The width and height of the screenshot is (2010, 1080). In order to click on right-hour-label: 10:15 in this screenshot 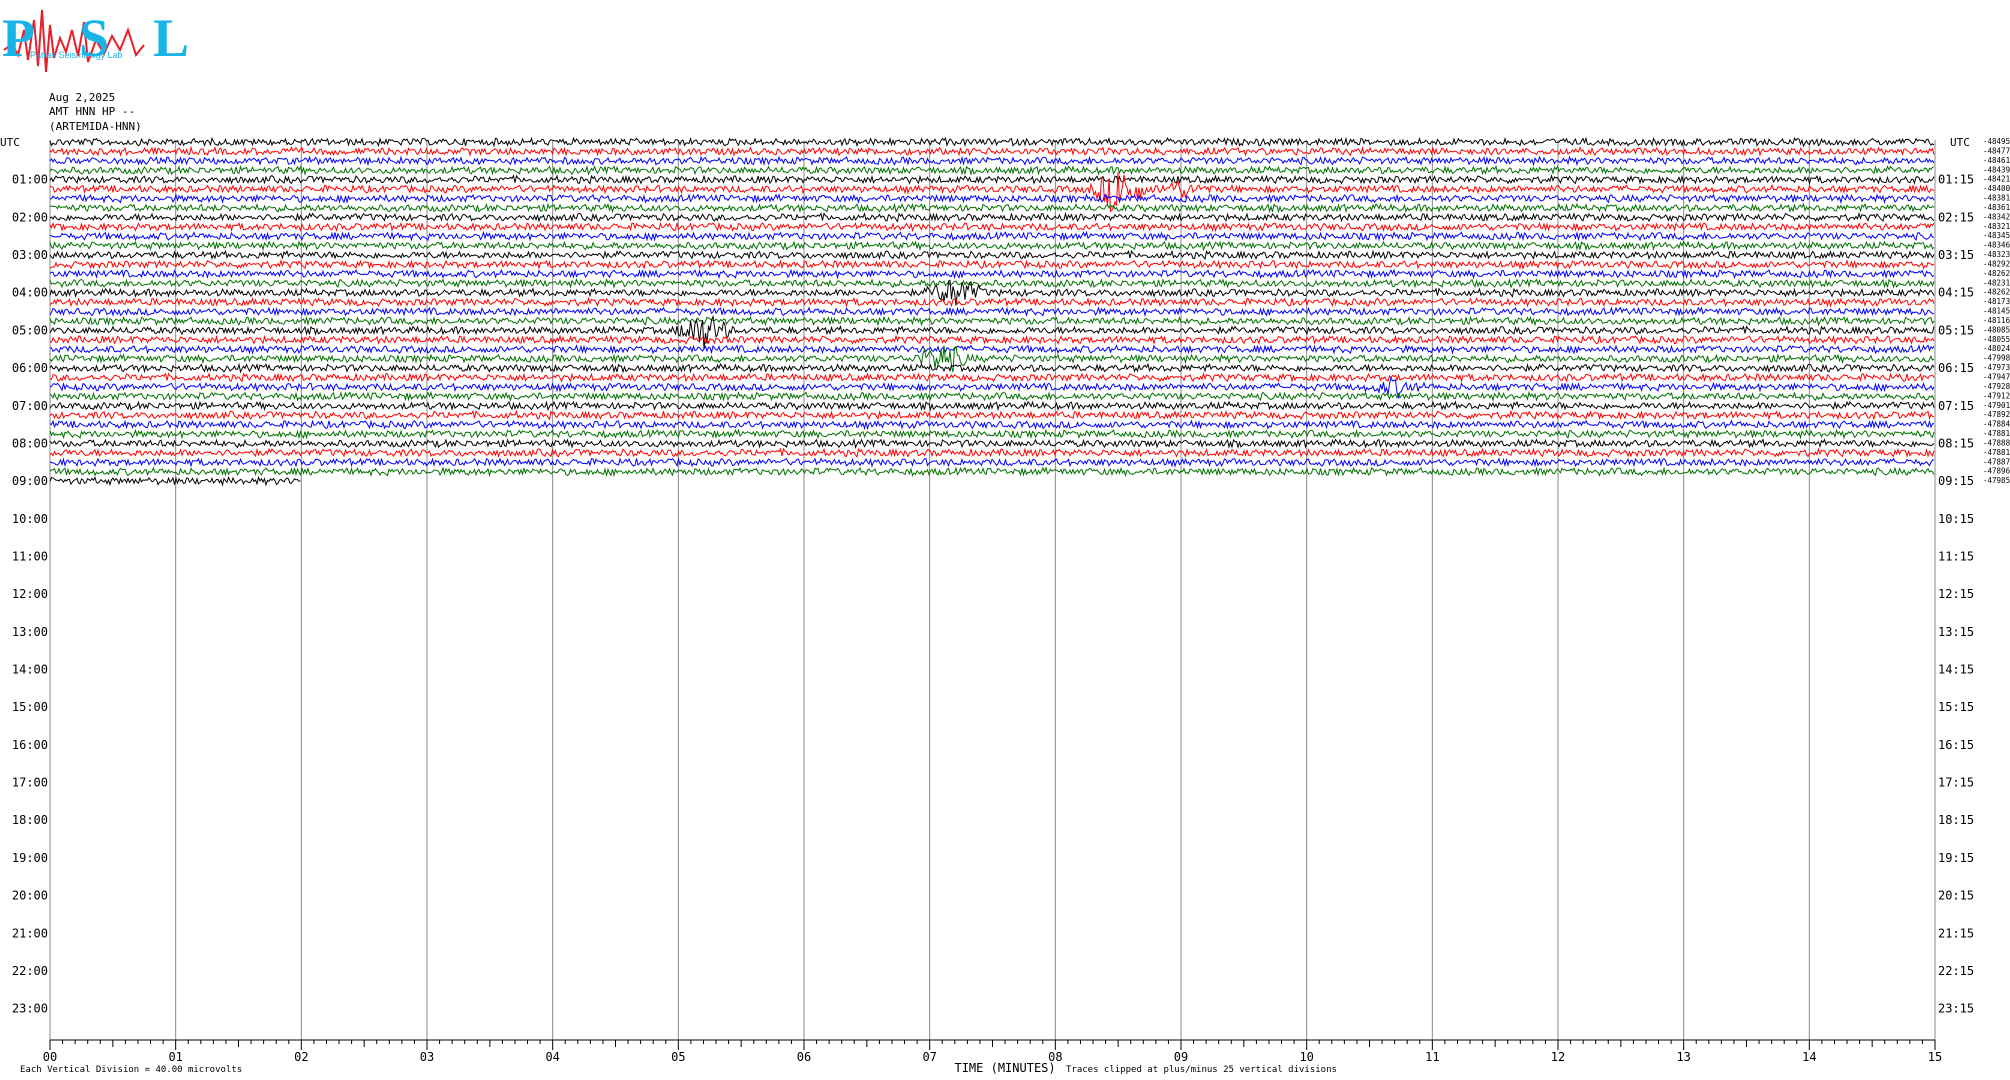, I will do `click(1956, 519)`.